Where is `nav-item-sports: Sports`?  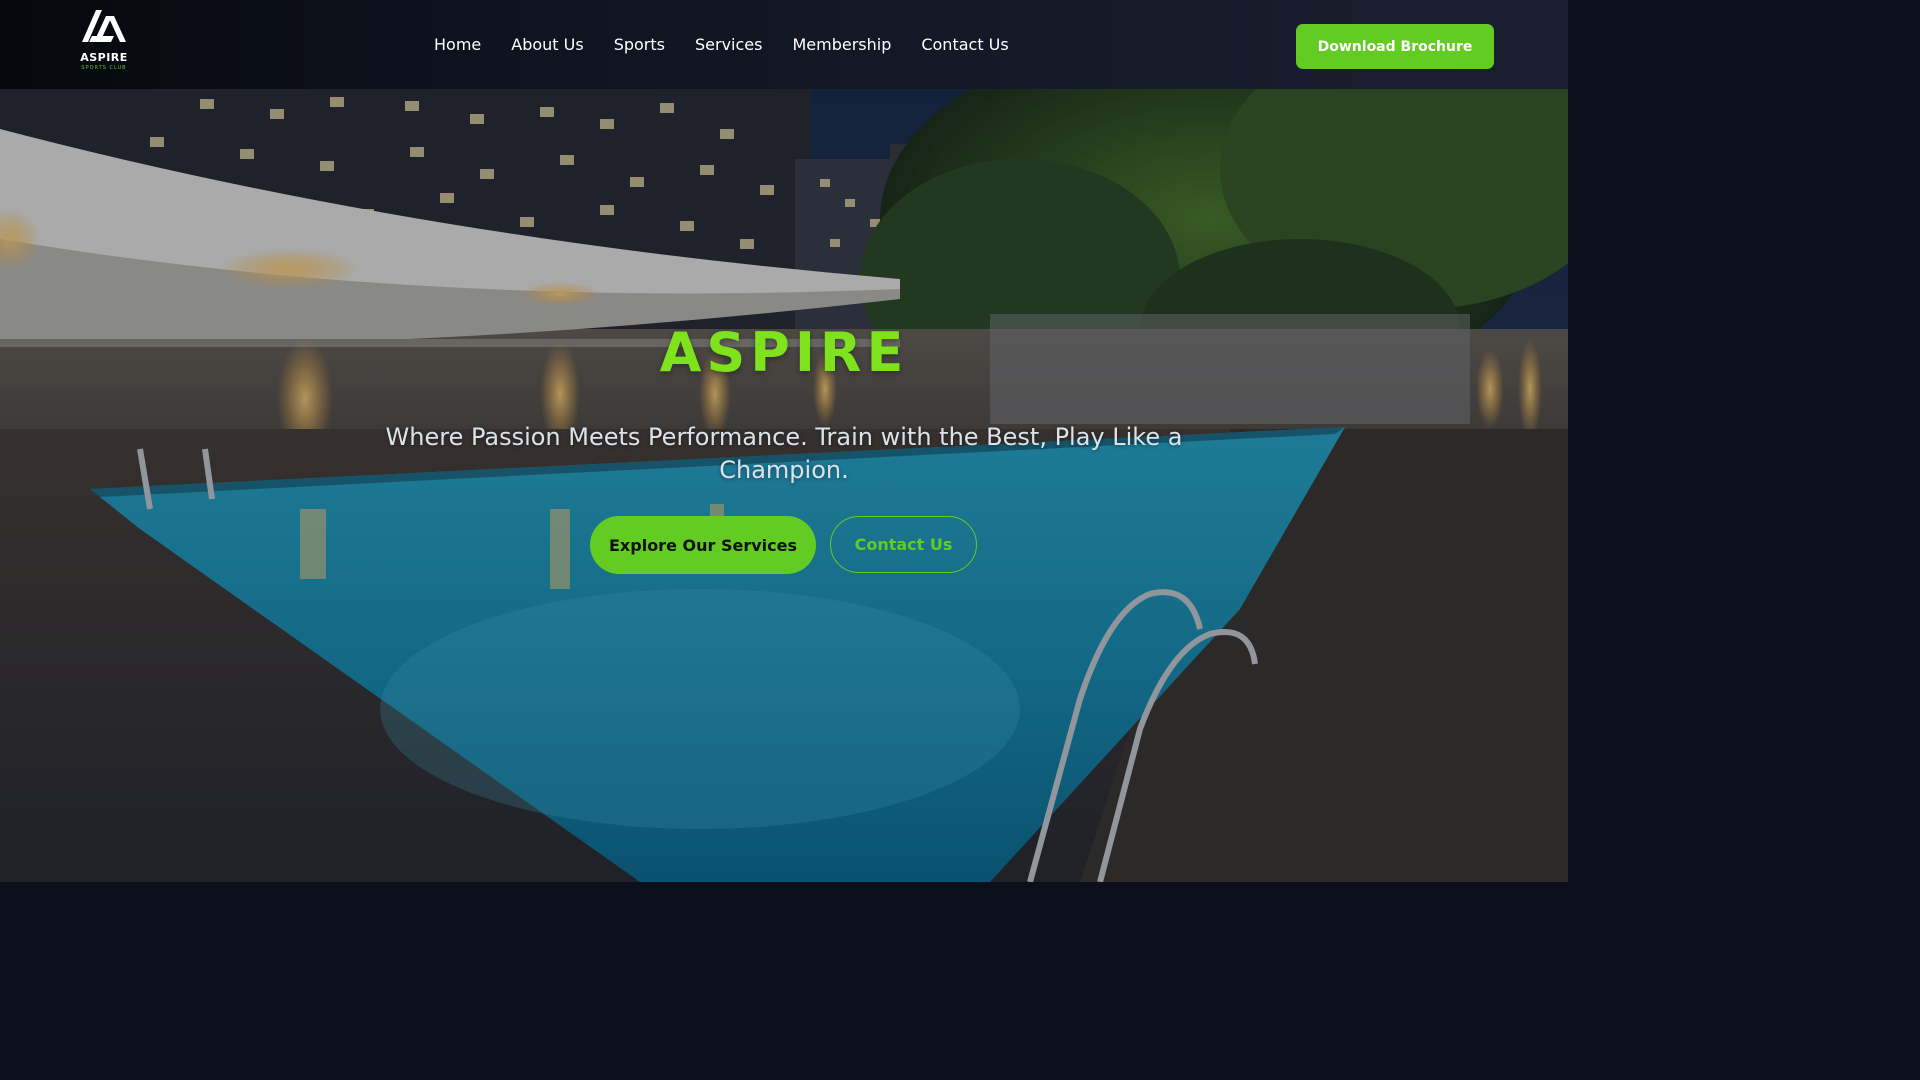
nav-item-sports: Sports is located at coordinates (639, 44).